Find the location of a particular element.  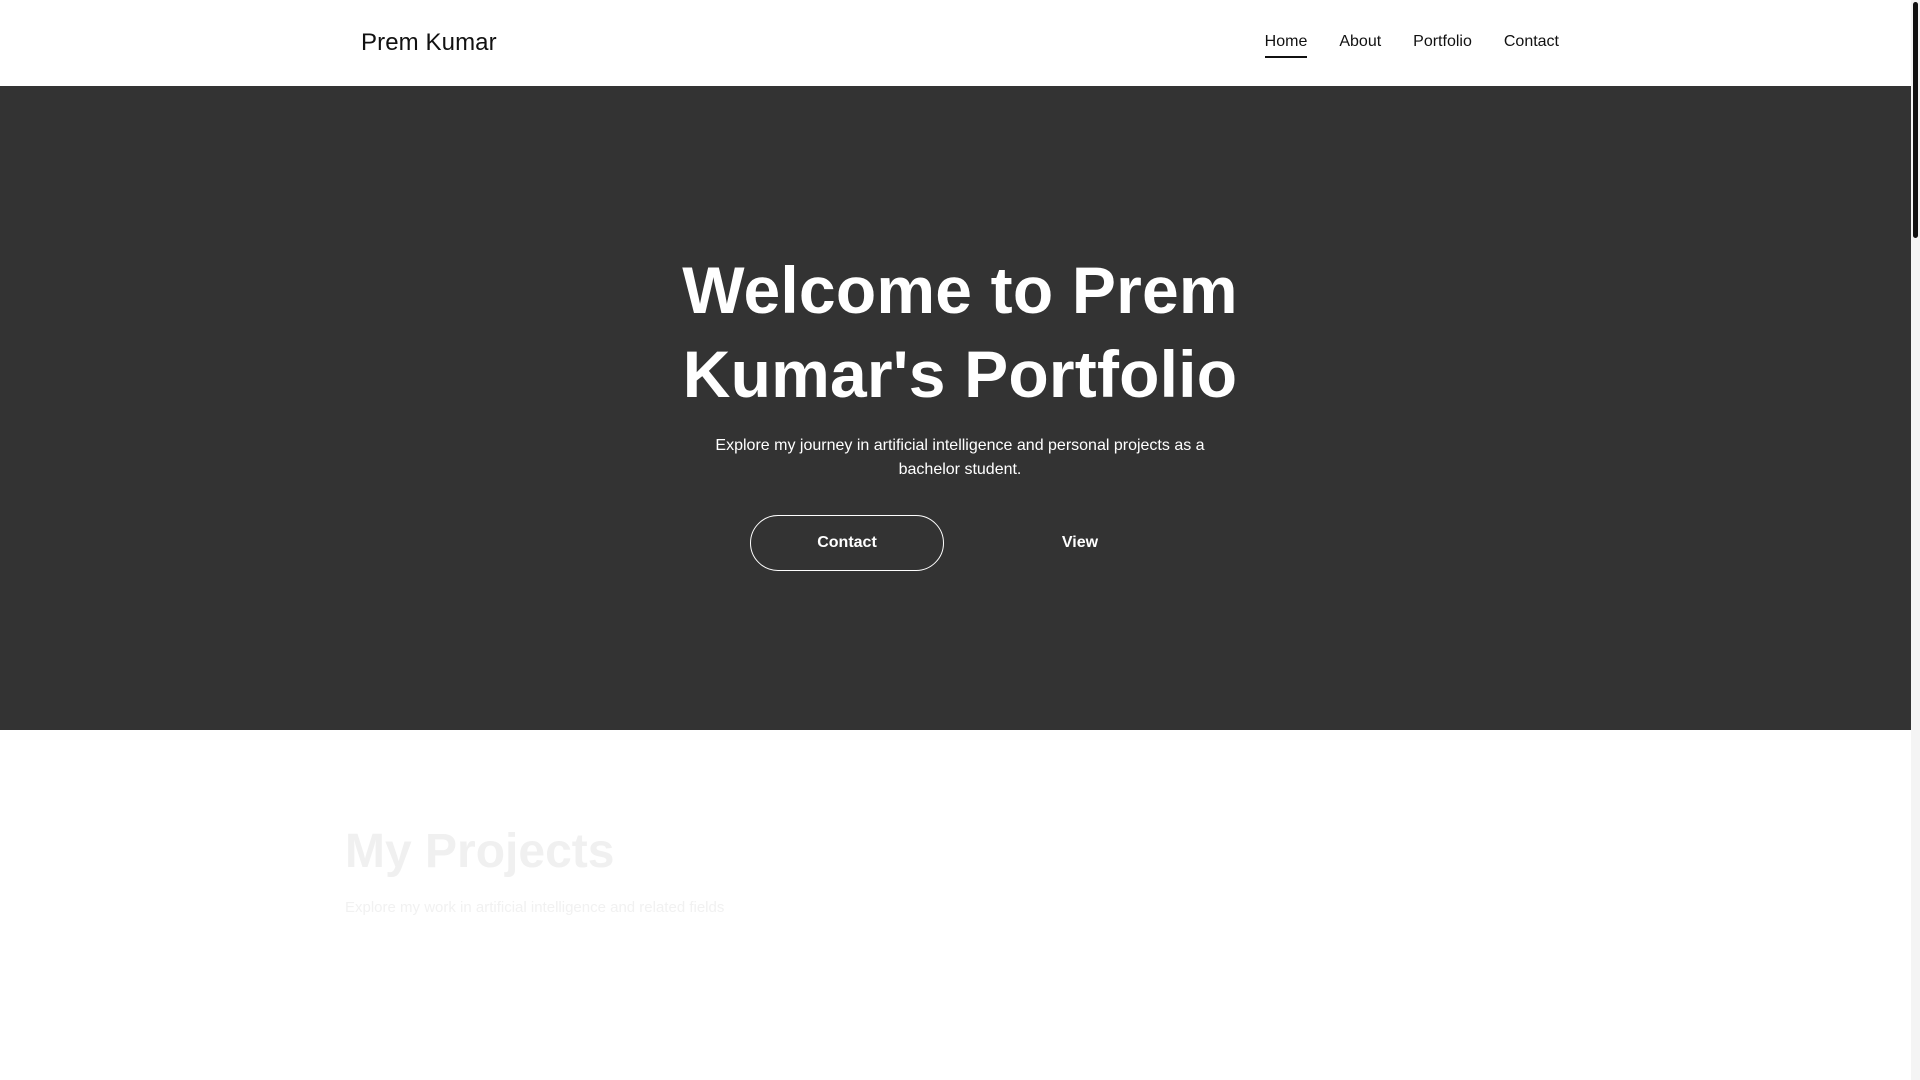

projects-title: My Projects is located at coordinates (480, 851).